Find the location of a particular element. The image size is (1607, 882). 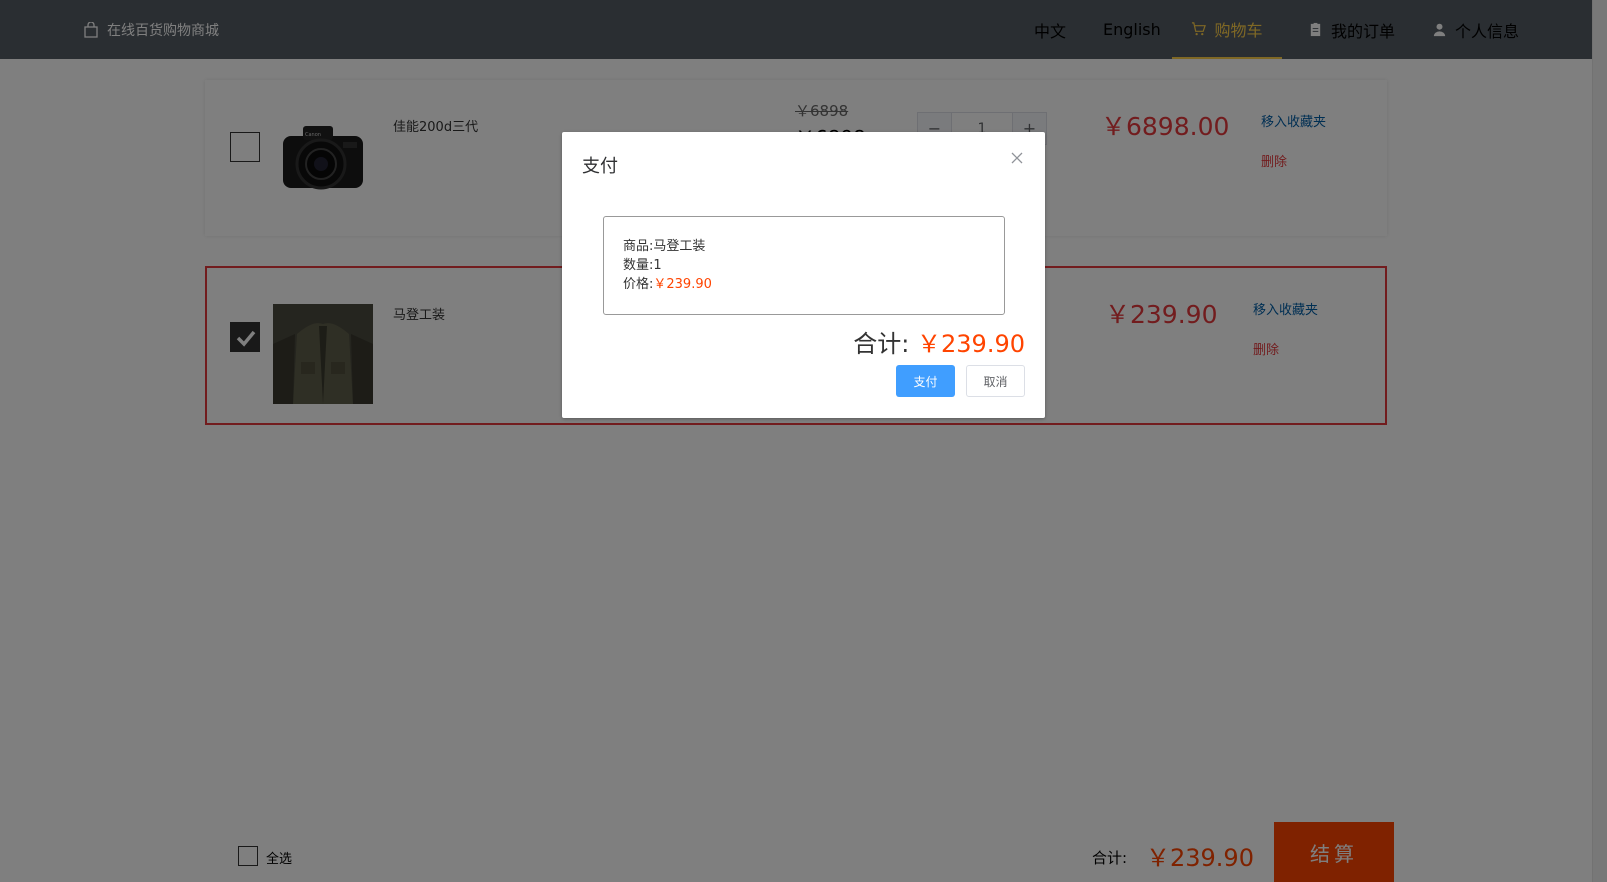

dialog-total: 合计: ￥239.90 is located at coordinates (939, 341).